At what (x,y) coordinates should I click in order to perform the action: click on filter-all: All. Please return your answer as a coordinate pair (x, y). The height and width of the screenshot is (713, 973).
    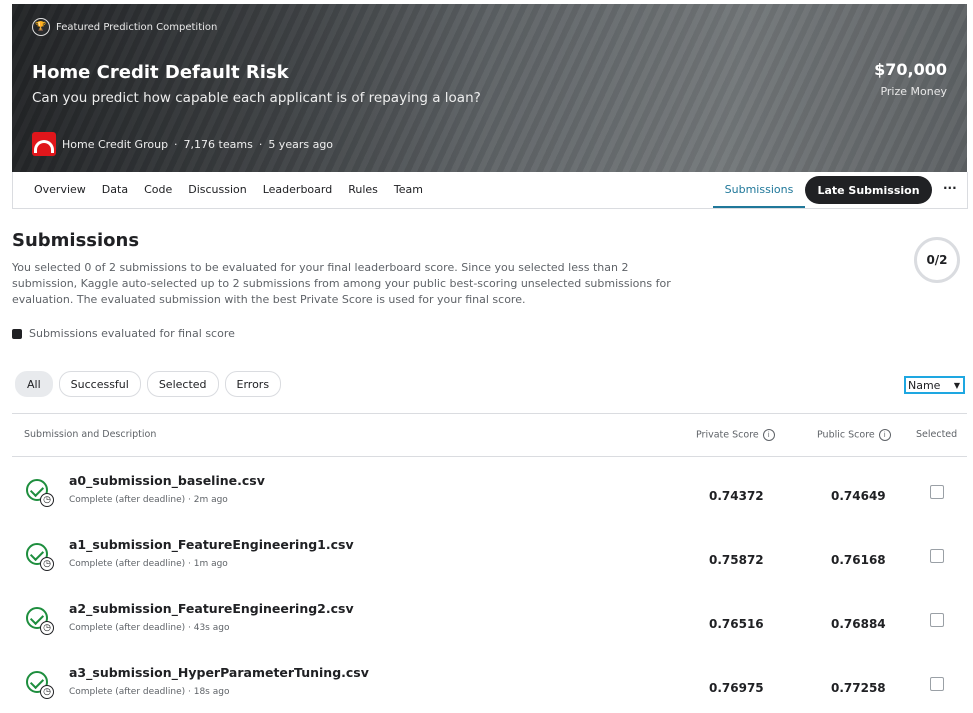
    Looking at the image, I should click on (34, 384).